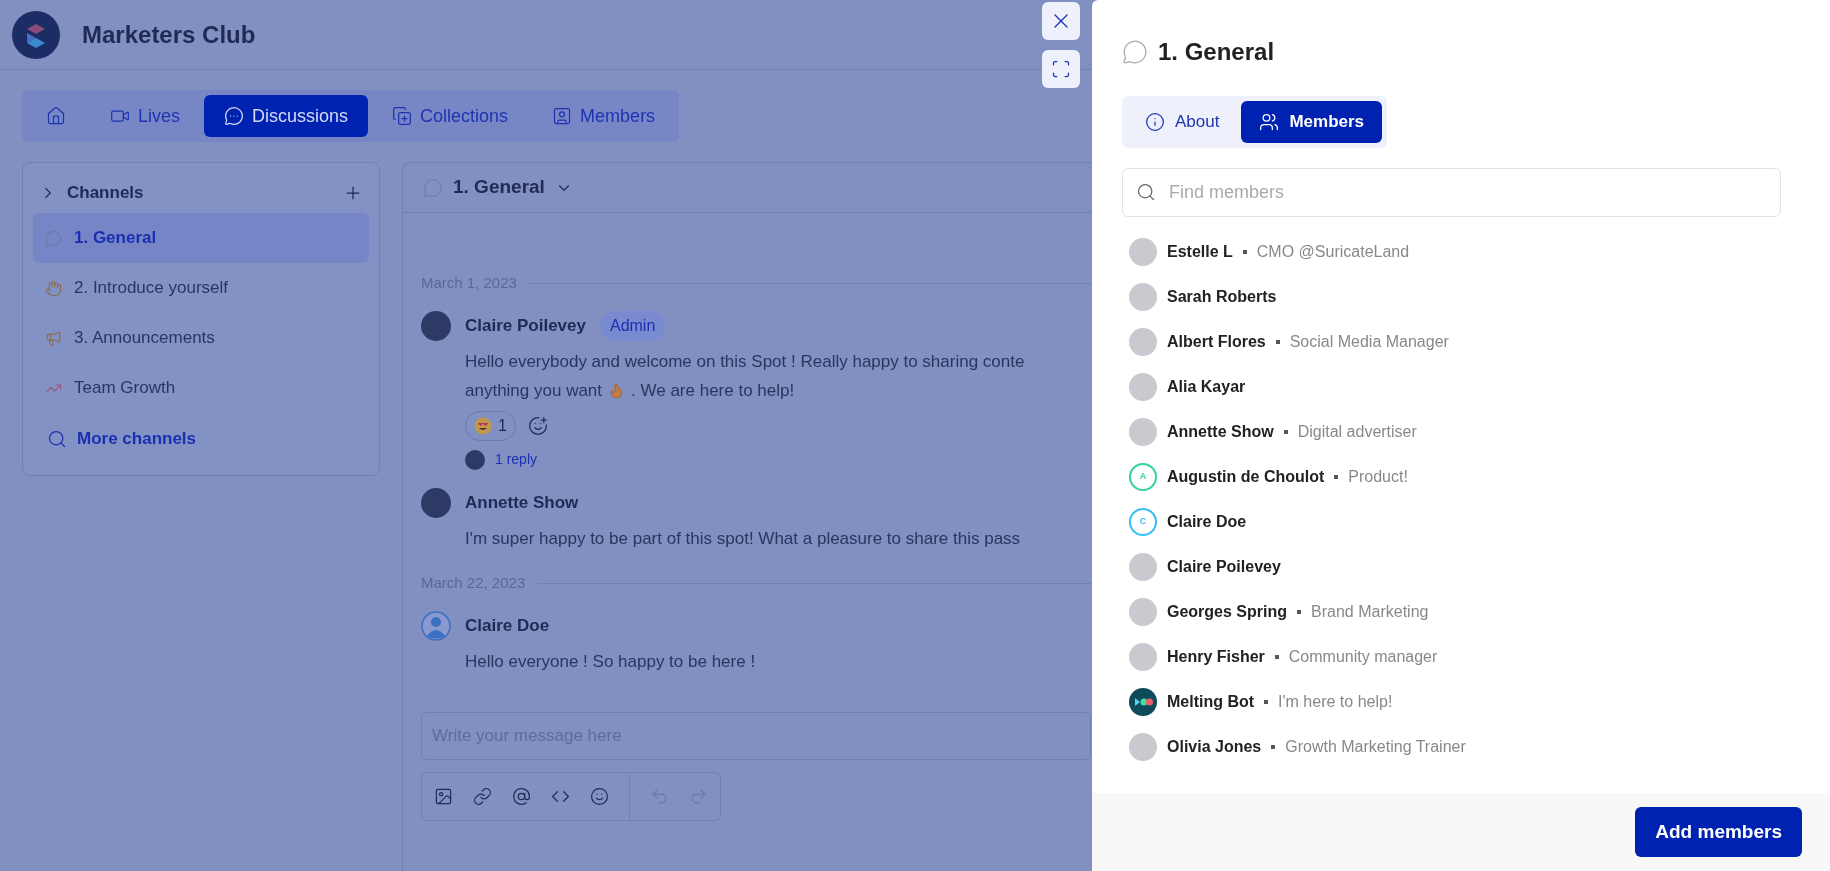 This screenshot has height=871, width=1830. I want to click on channel-item: 2. Introduce yourself, so click(201, 288).